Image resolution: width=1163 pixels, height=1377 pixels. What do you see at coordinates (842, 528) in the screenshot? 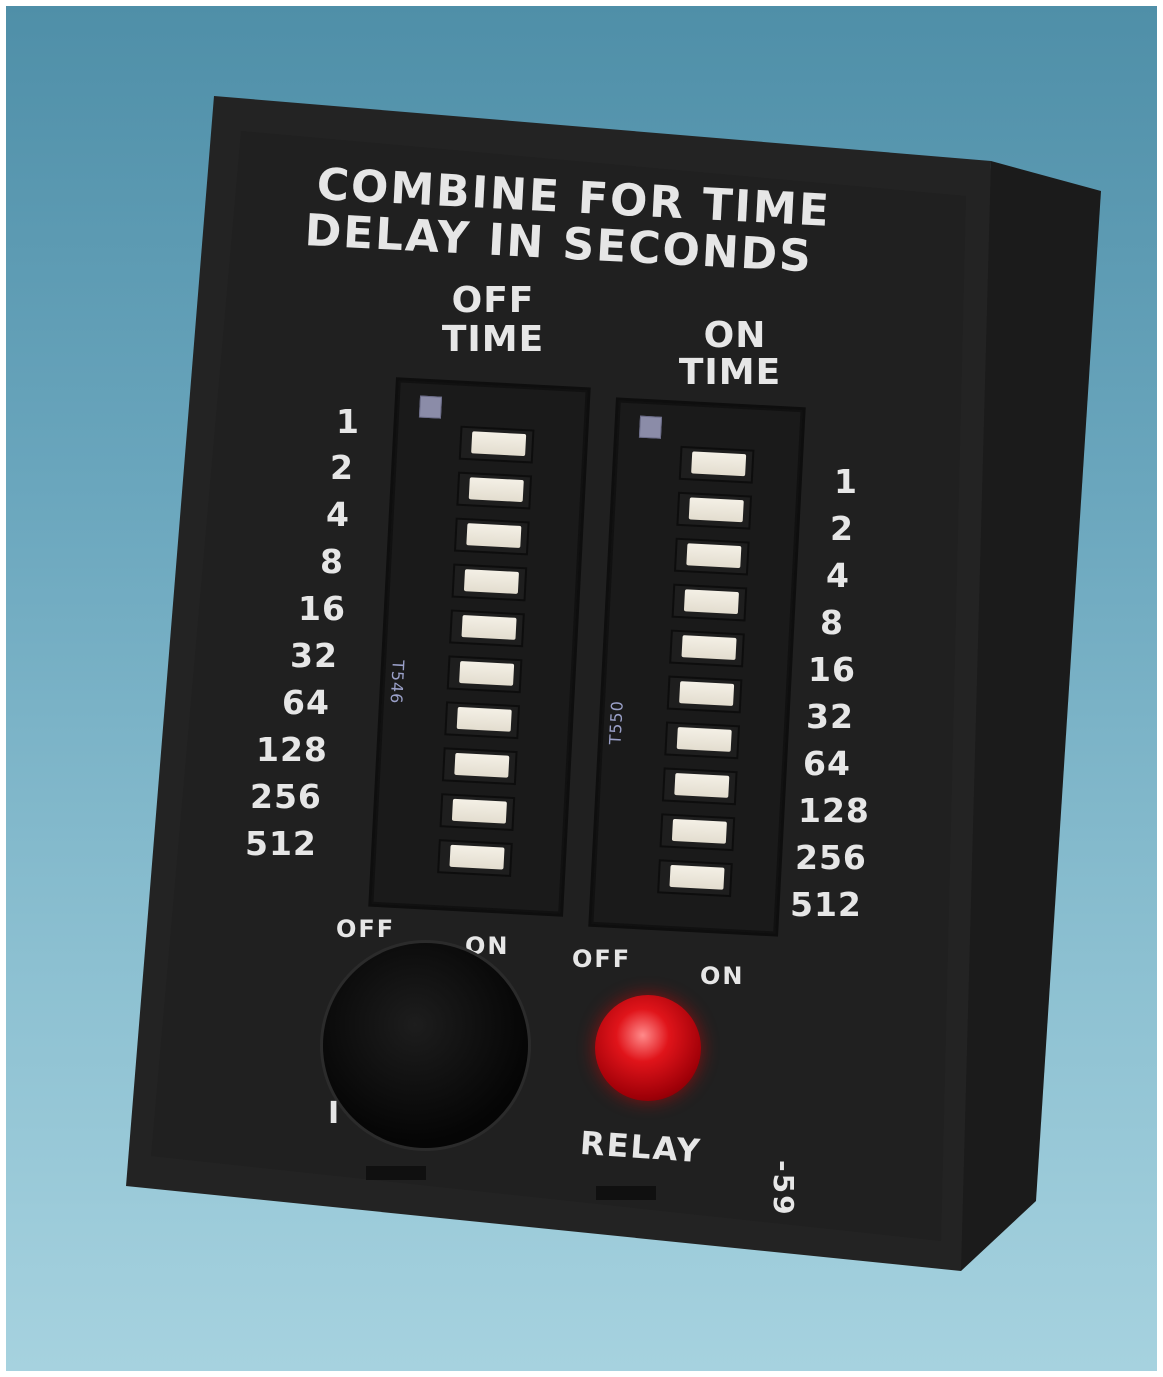
I see `on-value-label: 2` at bounding box center [842, 528].